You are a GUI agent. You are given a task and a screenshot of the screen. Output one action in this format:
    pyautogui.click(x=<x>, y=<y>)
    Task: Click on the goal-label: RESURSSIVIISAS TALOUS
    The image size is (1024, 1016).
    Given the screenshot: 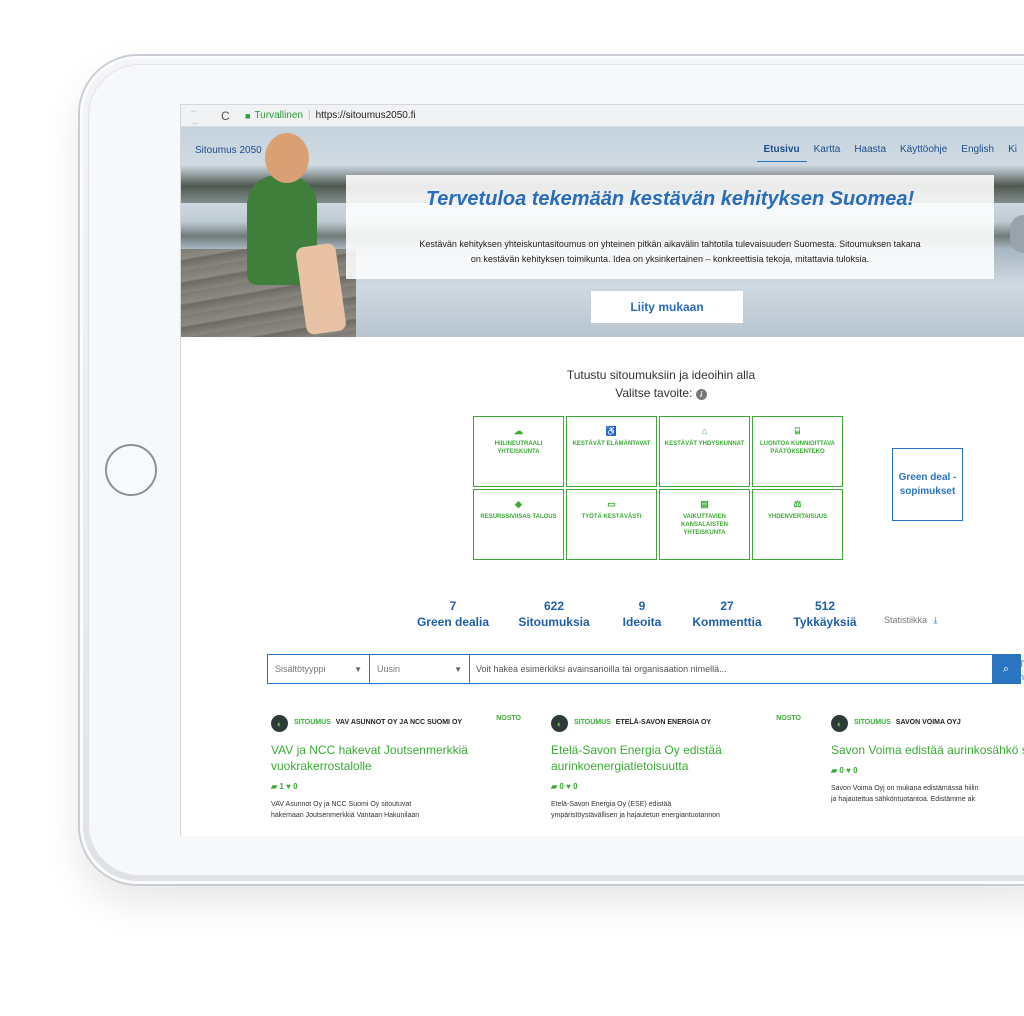 What is the action you would take?
    pyautogui.click(x=518, y=517)
    